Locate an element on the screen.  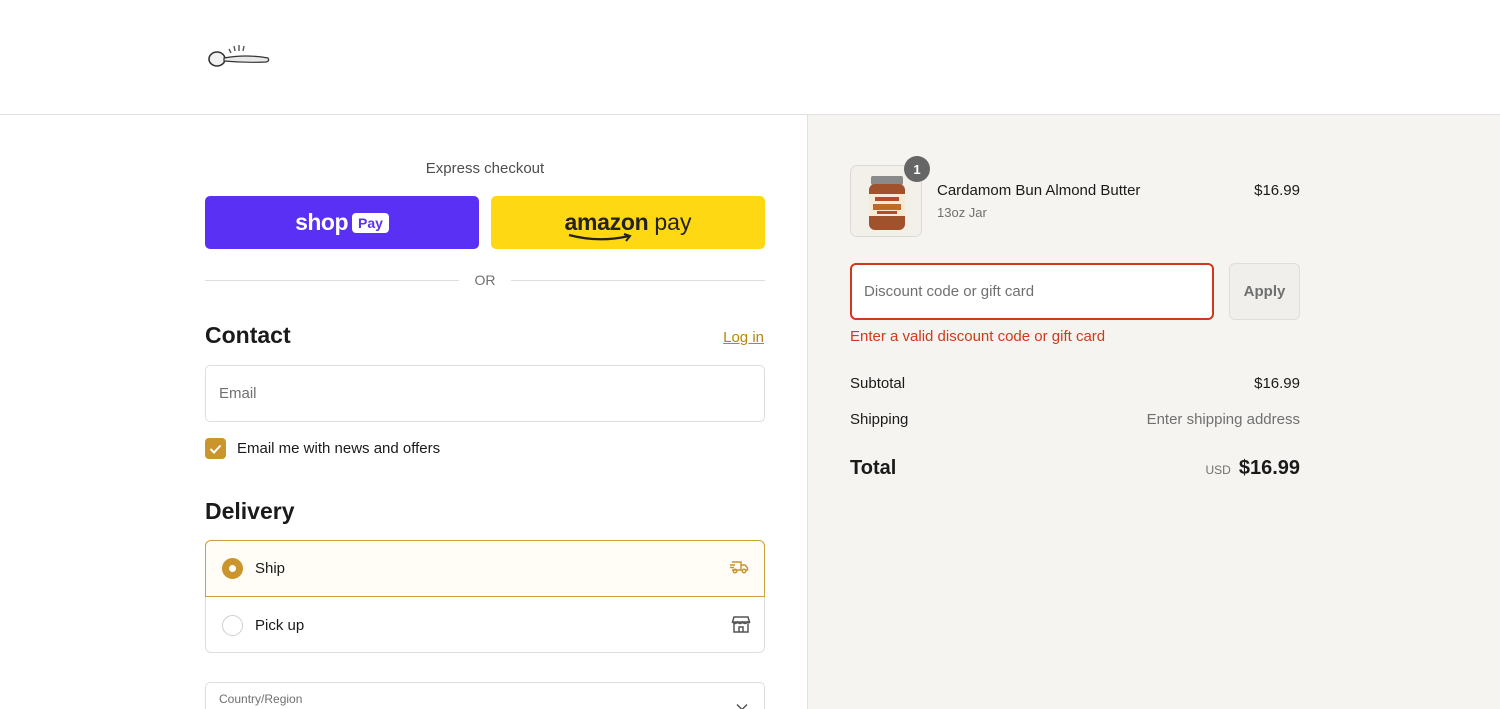
amazon-pay-button: amazon pay is located at coordinates (628, 222).